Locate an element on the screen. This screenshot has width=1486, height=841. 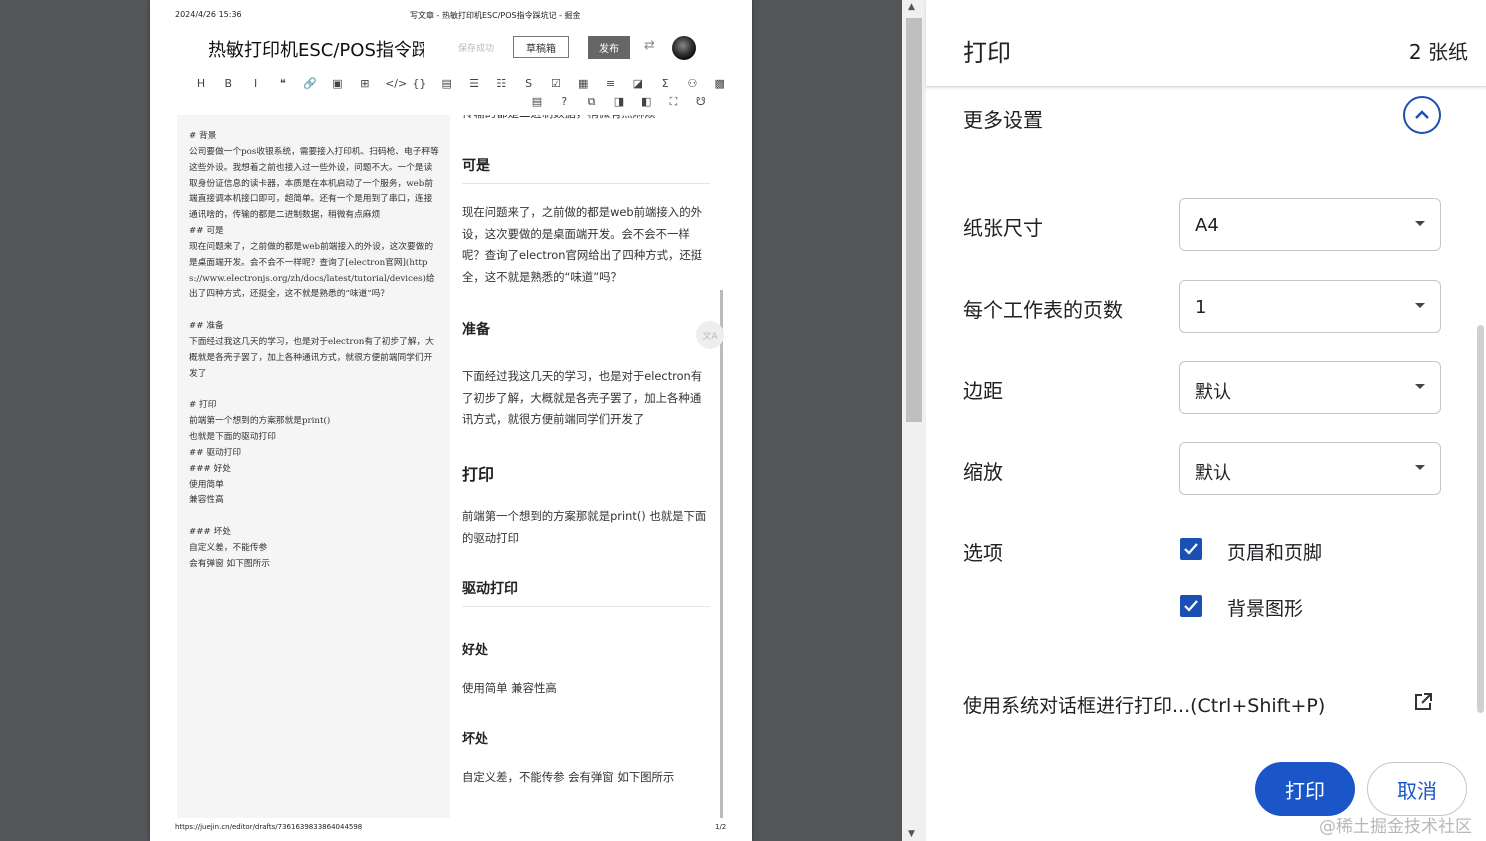
scale-value: 默认 is located at coordinates (1213, 473).